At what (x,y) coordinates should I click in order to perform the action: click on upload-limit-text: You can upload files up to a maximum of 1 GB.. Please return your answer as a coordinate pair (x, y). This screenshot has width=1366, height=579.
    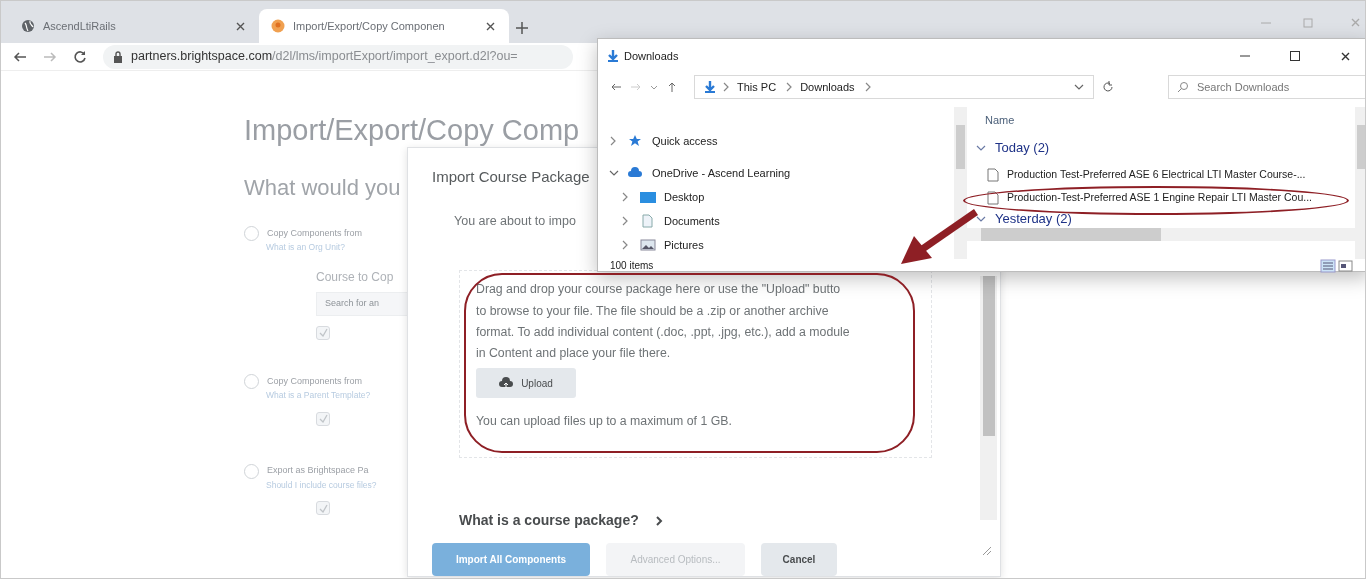
    Looking at the image, I should click on (604, 422).